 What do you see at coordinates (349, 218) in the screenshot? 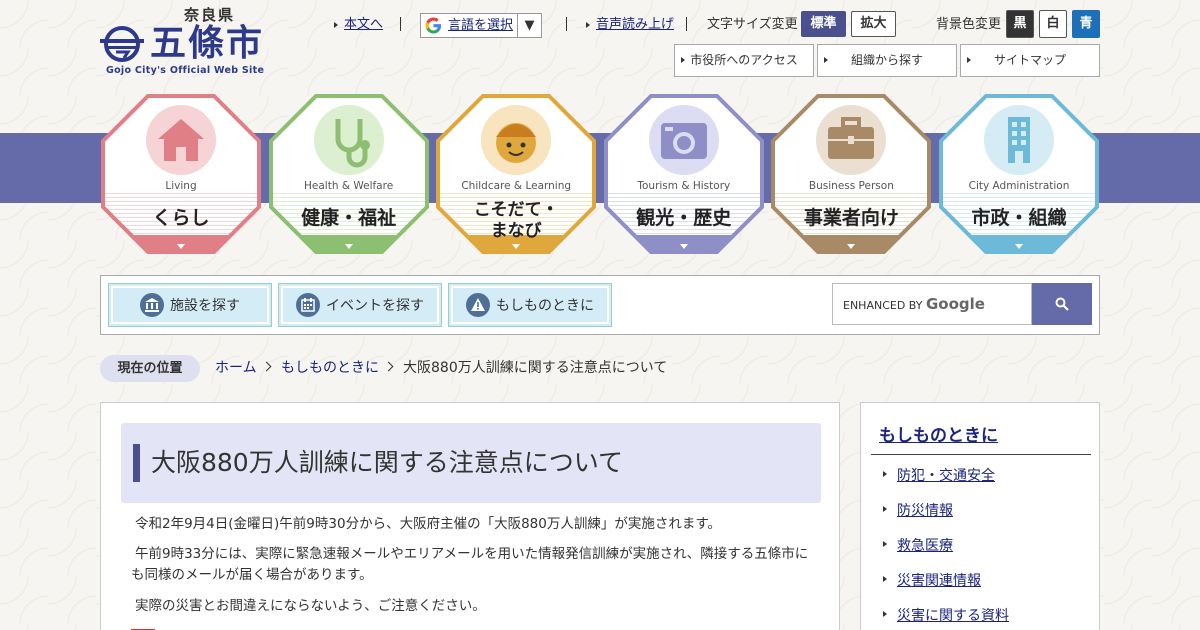
I see `category-jp-label: 健康・福祉` at bounding box center [349, 218].